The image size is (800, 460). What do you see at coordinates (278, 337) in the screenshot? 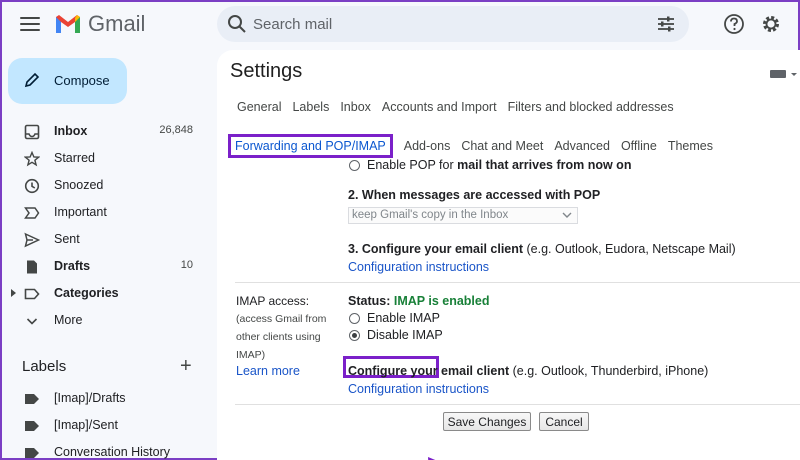
I see `imap-desc-line: other clients using` at bounding box center [278, 337].